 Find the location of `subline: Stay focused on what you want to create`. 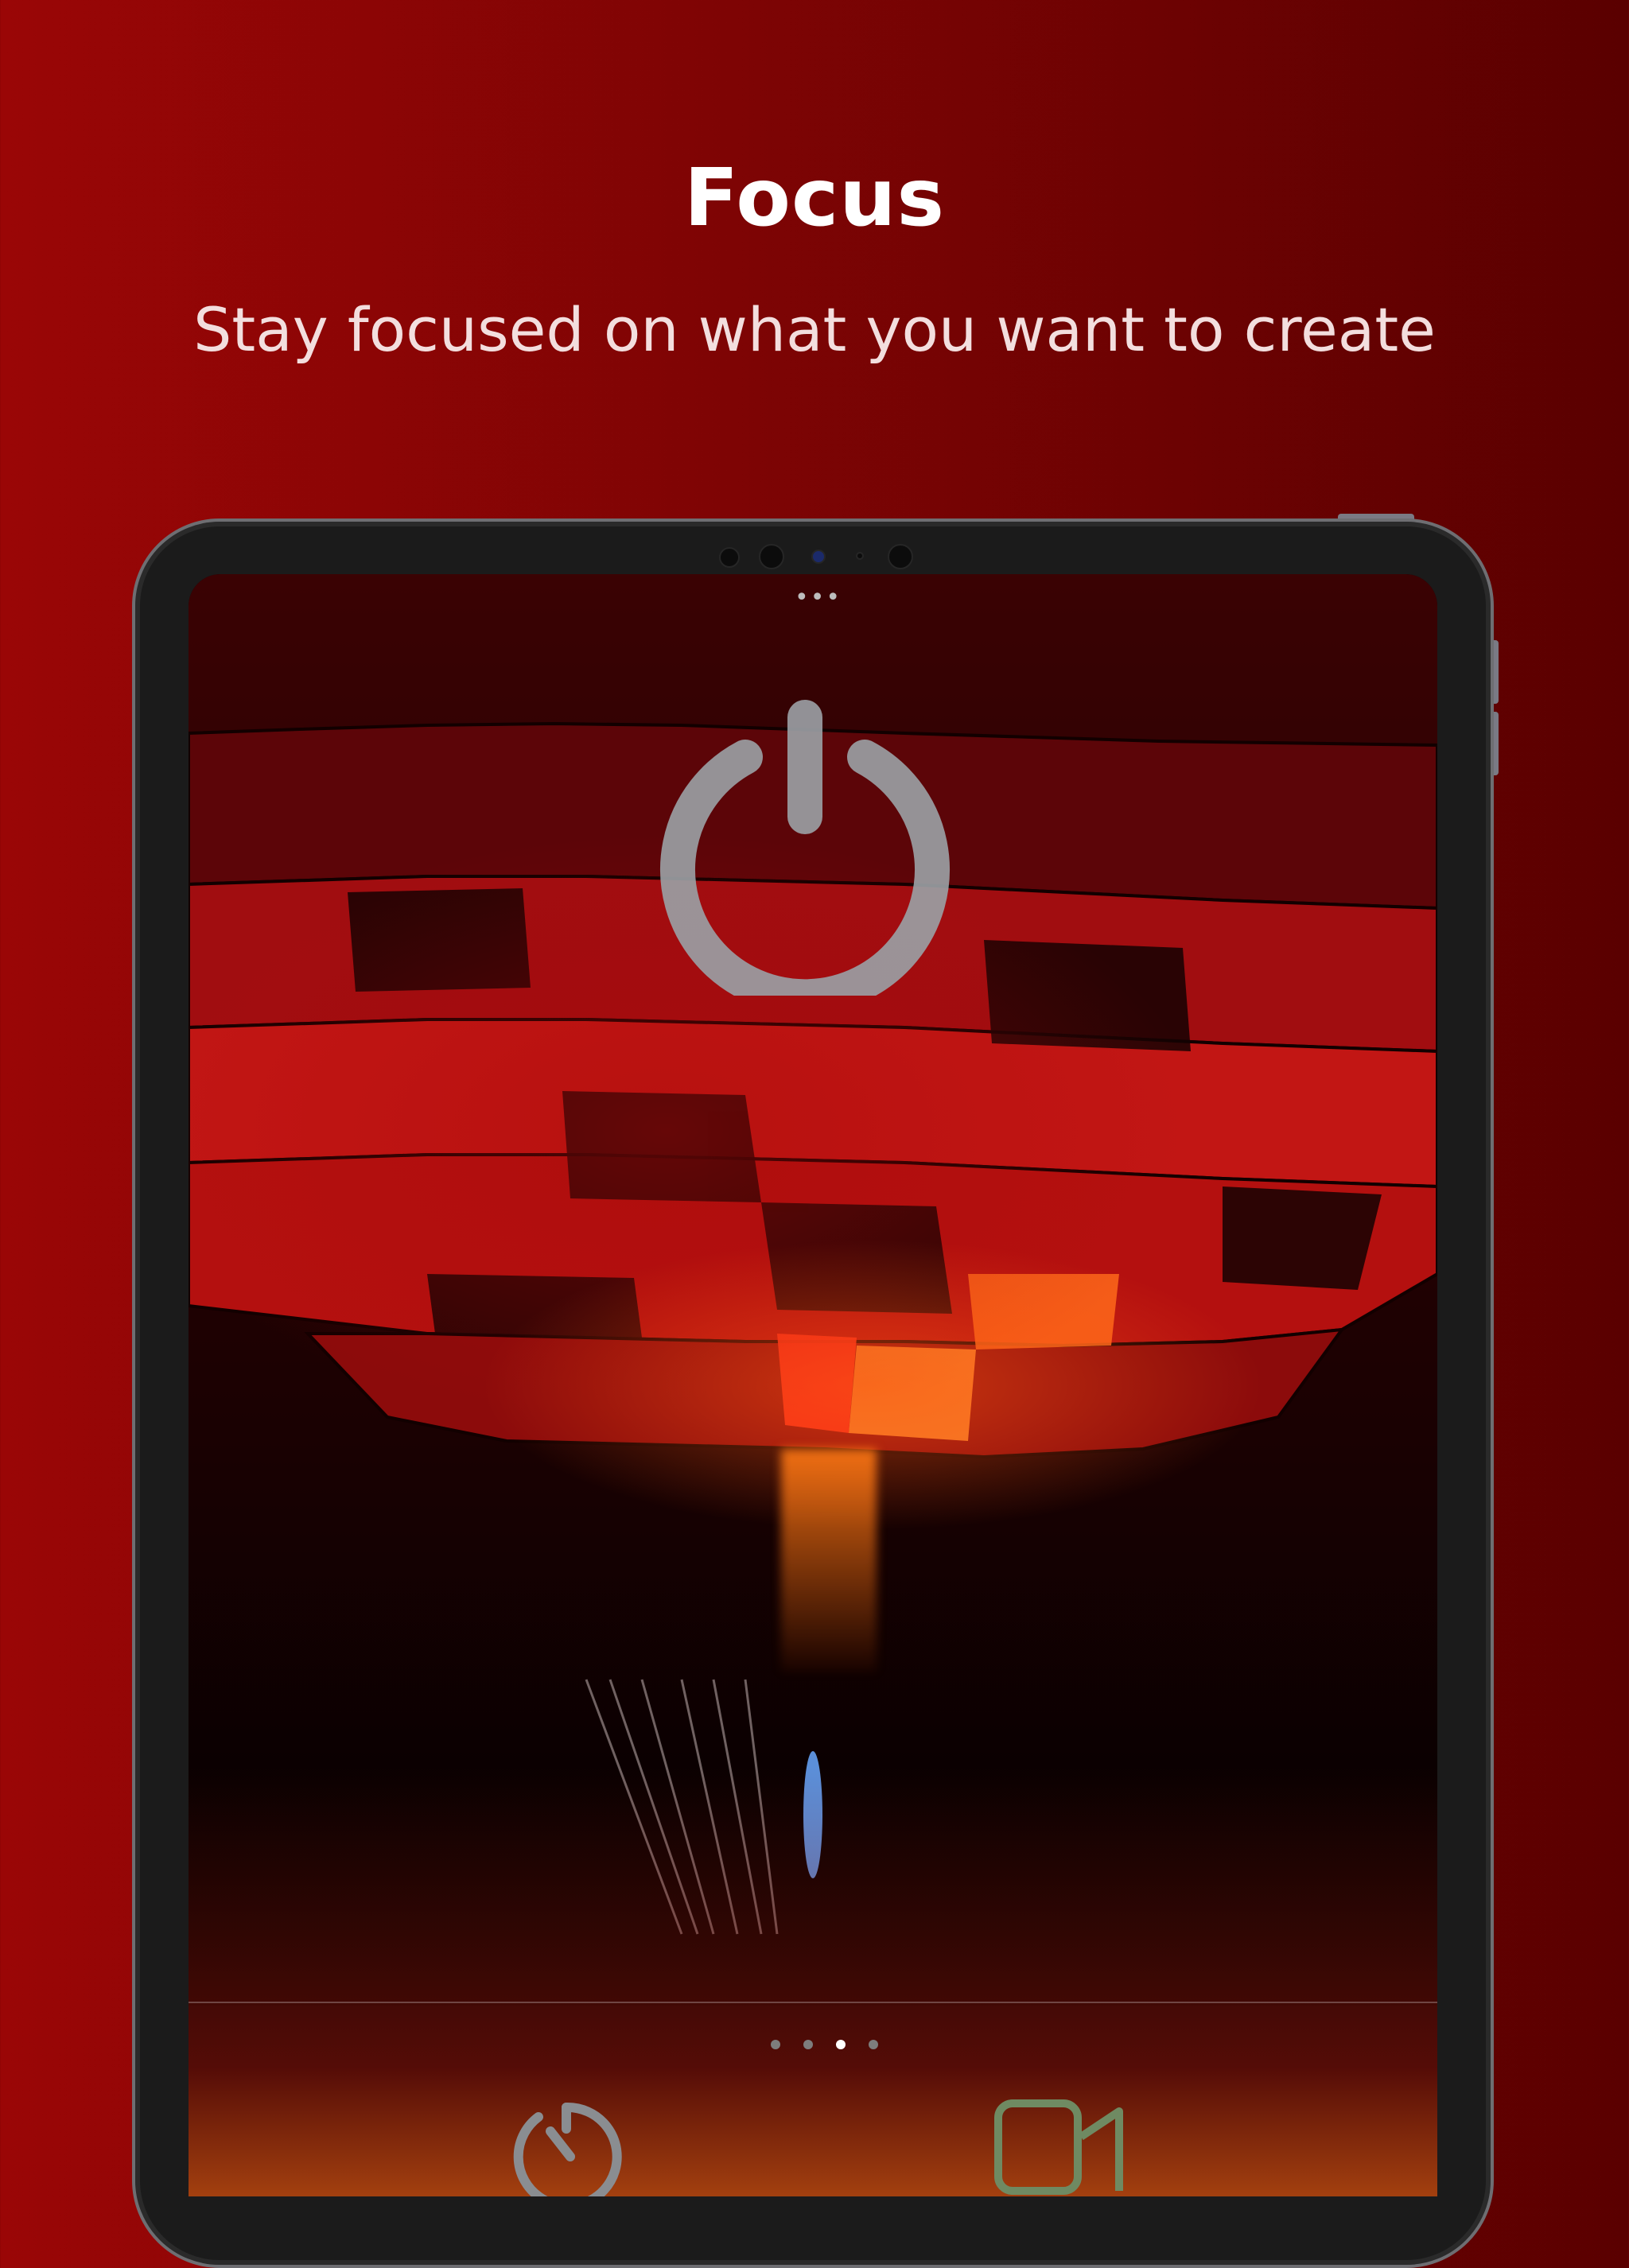

subline: Stay focused on what you want to create is located at coordinates (814, 329).